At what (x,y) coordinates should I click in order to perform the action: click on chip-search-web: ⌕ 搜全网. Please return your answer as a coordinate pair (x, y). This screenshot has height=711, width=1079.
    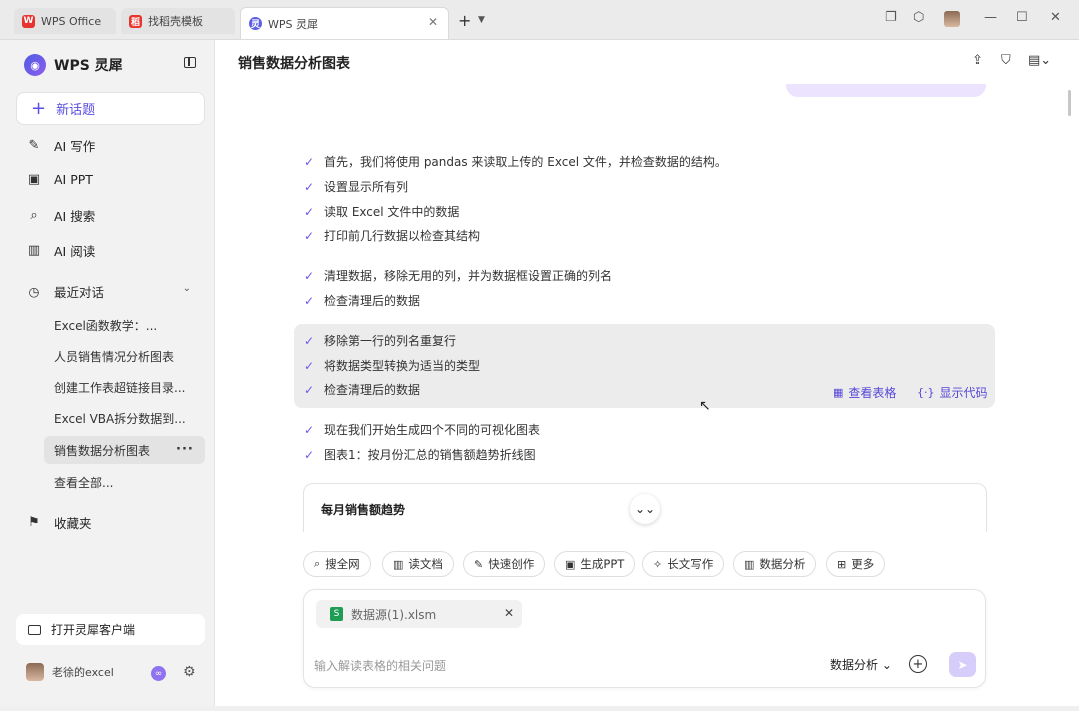
    Looking at the image, I should click on (337, 564).